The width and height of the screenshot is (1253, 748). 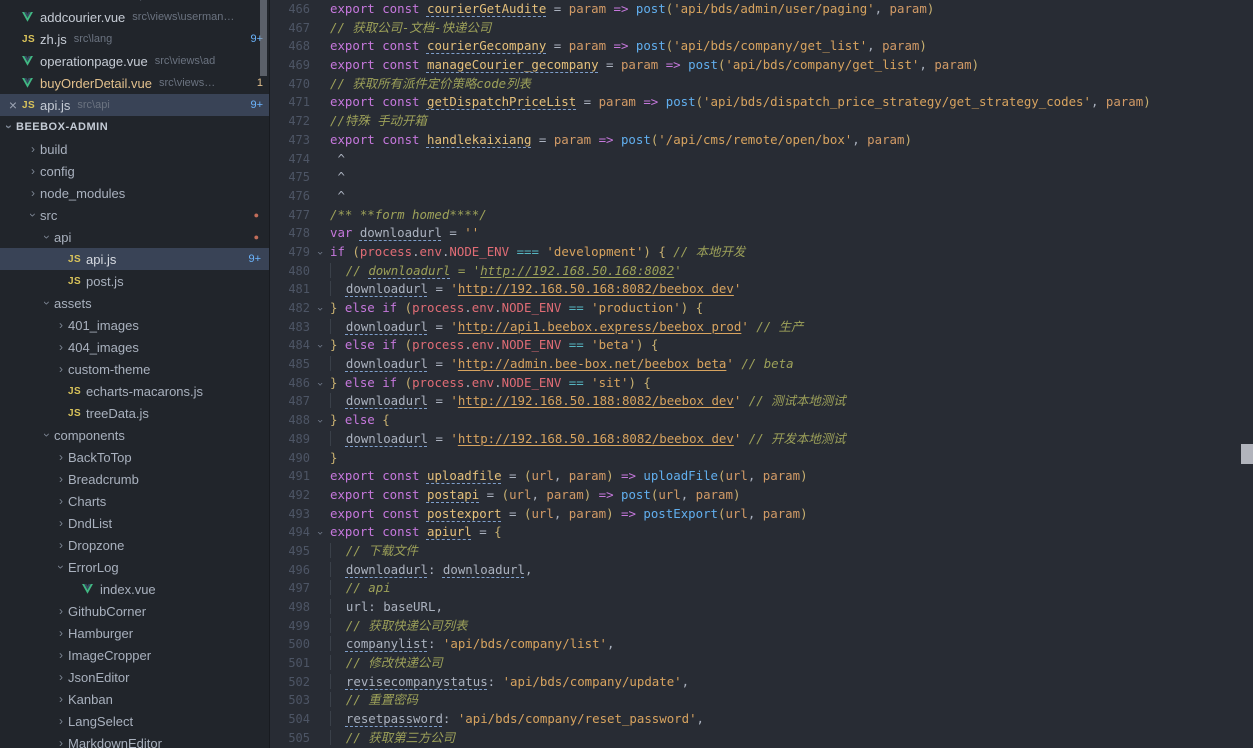 What do you see at coordinates (761, 215) in the screenshot?
I see `code-line: 477/** **form homed****/` at bounding box center [761, 215].